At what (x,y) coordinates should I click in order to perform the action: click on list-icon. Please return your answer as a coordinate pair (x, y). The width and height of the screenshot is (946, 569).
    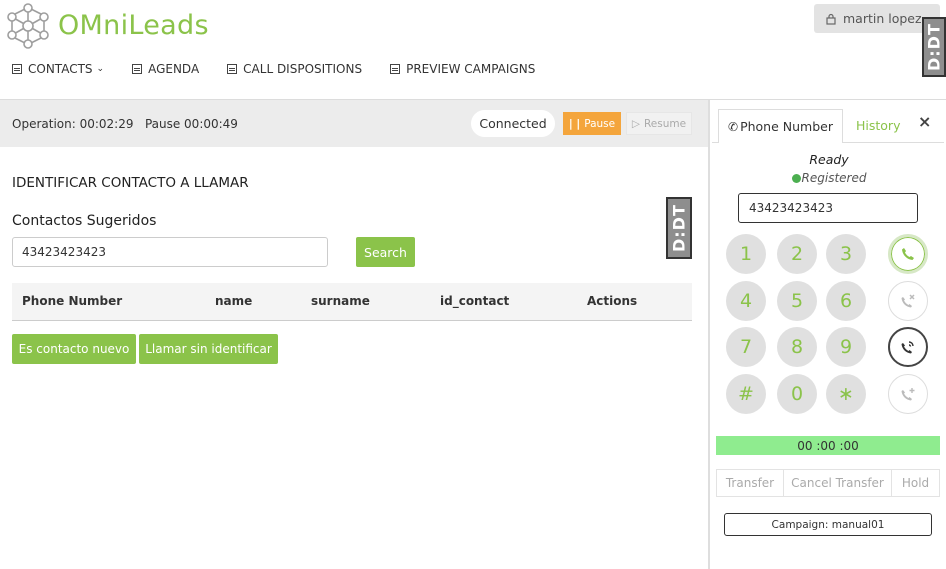
    Looking at the image, I should click on (395, 69).